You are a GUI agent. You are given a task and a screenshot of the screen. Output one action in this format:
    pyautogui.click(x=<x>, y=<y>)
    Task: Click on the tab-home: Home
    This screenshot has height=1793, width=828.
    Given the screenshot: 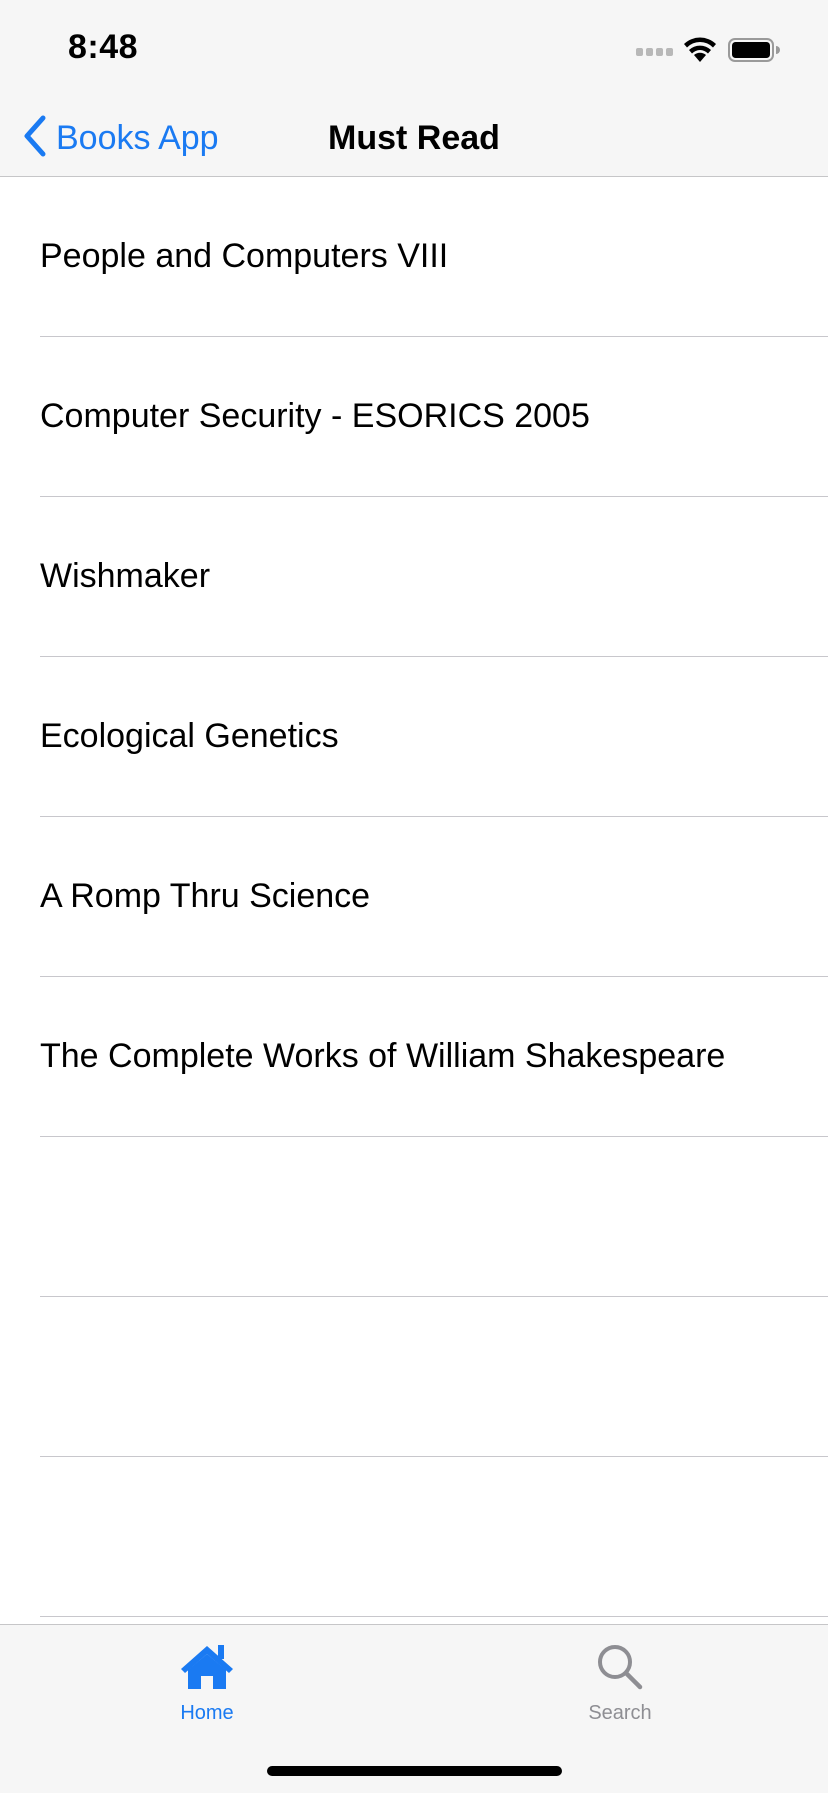 What is the action you would take?
    pyautogui.click(x=207, y=1698)
    